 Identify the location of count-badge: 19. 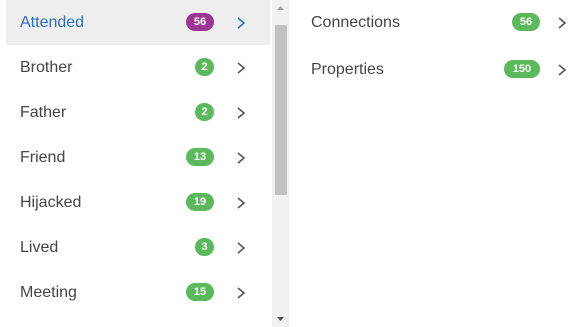
(200, 202).